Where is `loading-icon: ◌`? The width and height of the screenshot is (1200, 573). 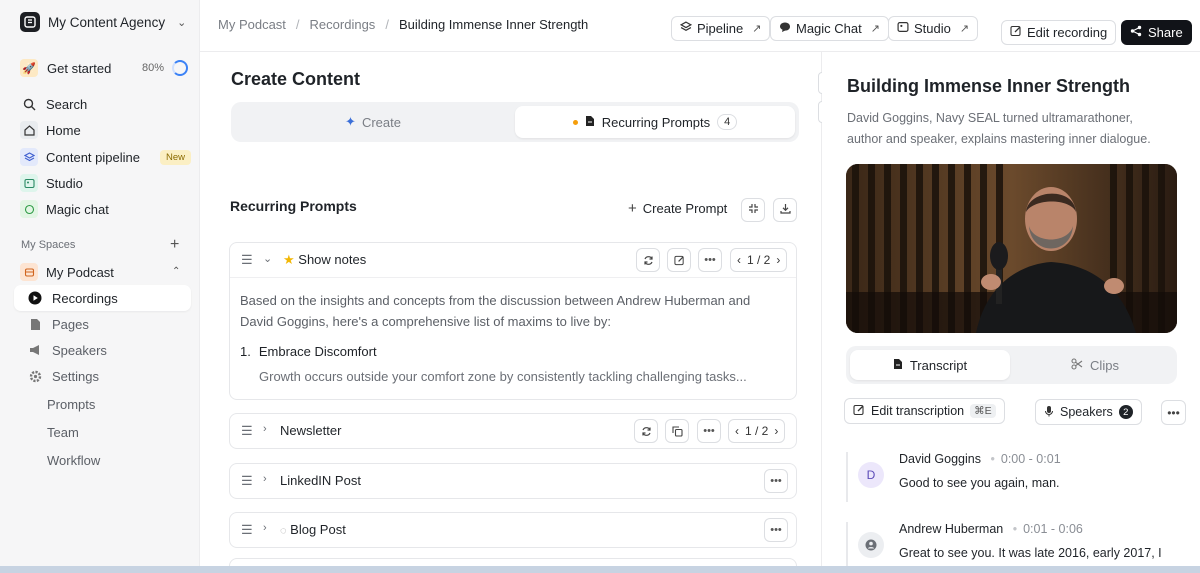 loading-icon: ◌ is located at coordinates (283, 531).